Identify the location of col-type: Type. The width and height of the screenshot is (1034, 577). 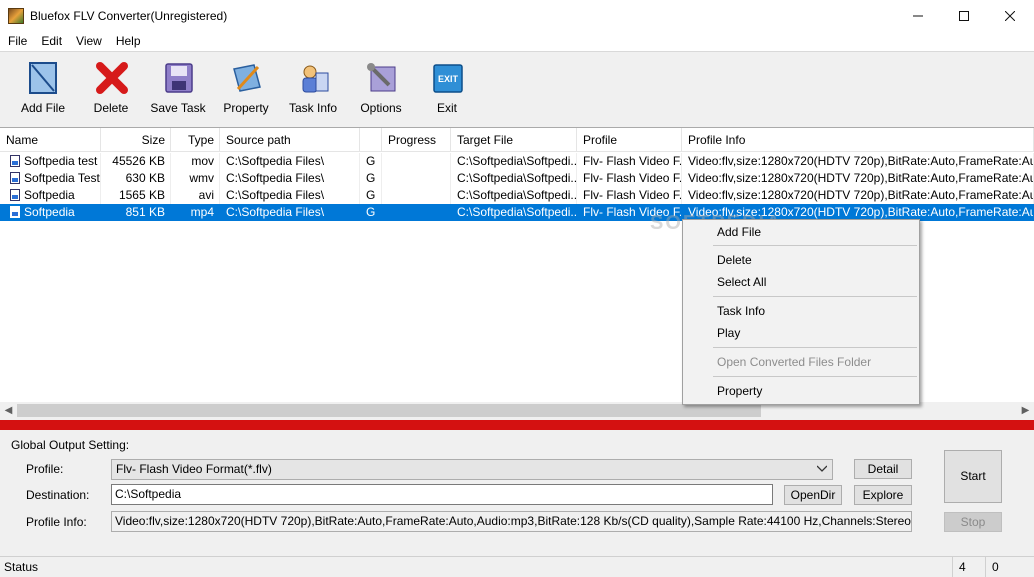
(195, 140).